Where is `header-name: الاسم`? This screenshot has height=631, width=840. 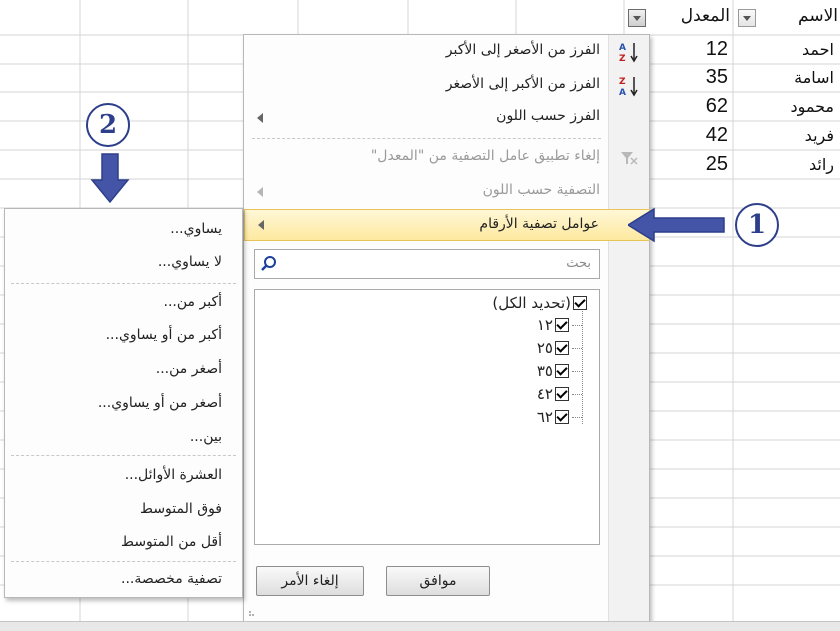
header-name: الاسم is located at coordinates (818, 16).